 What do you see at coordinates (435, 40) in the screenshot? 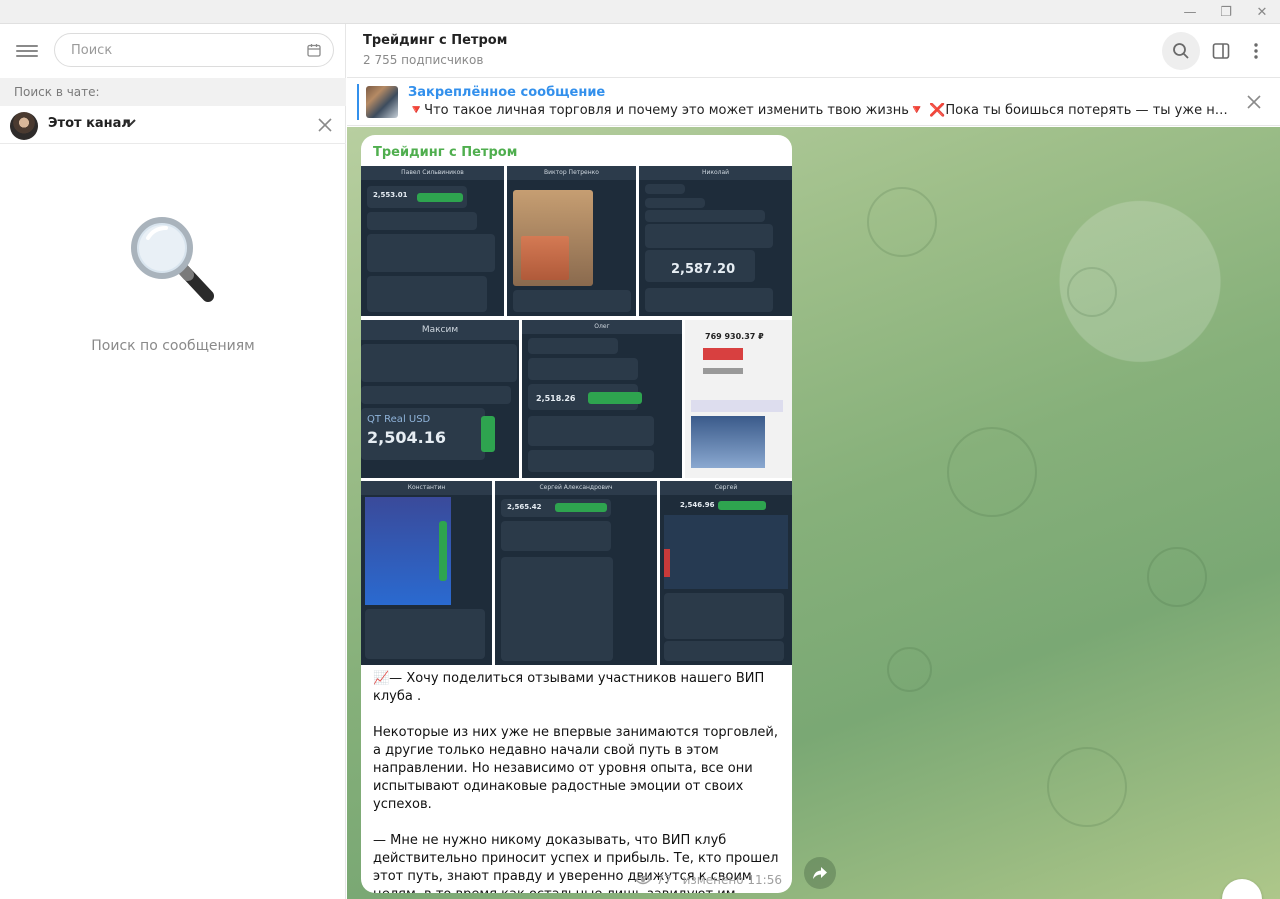
I see `chat-title: Трейдинг с Петром` at bounding box center [435, 40].